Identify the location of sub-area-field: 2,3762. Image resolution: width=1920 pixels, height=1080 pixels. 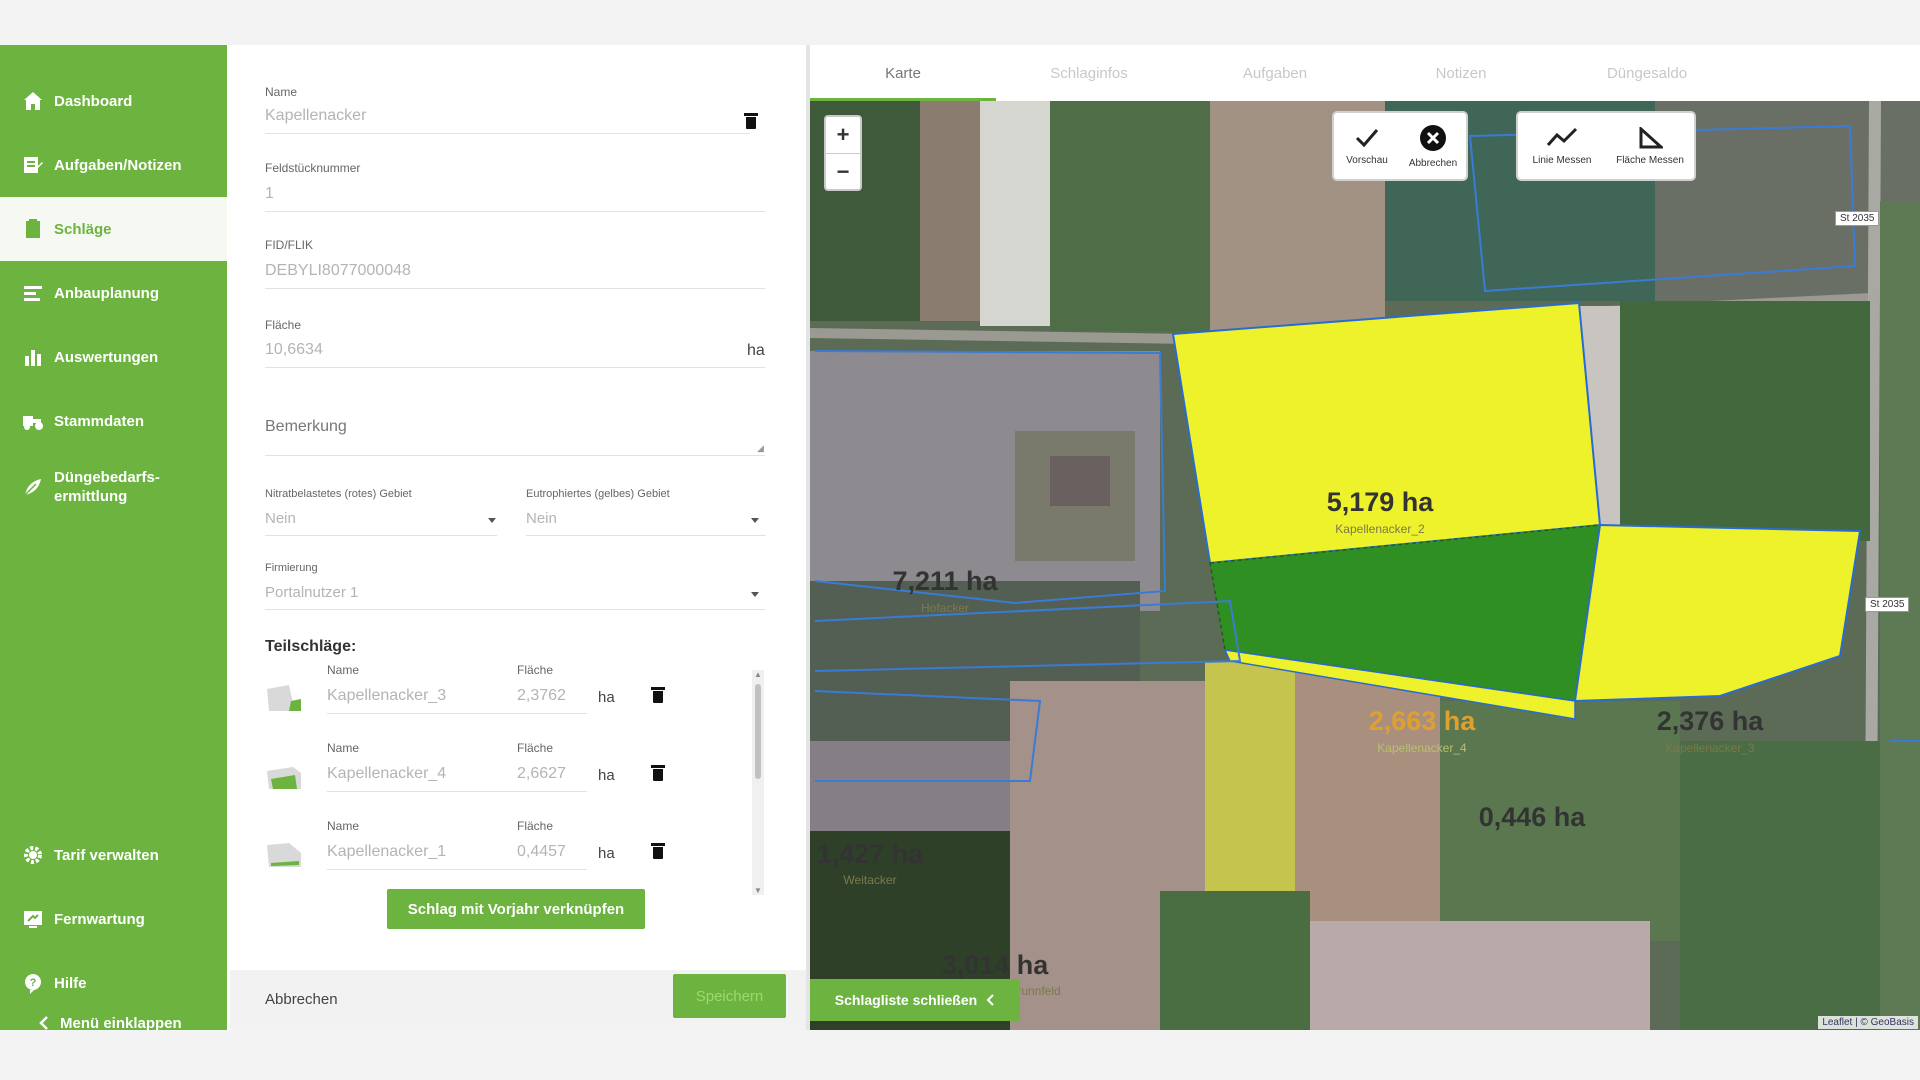
(541, 696).